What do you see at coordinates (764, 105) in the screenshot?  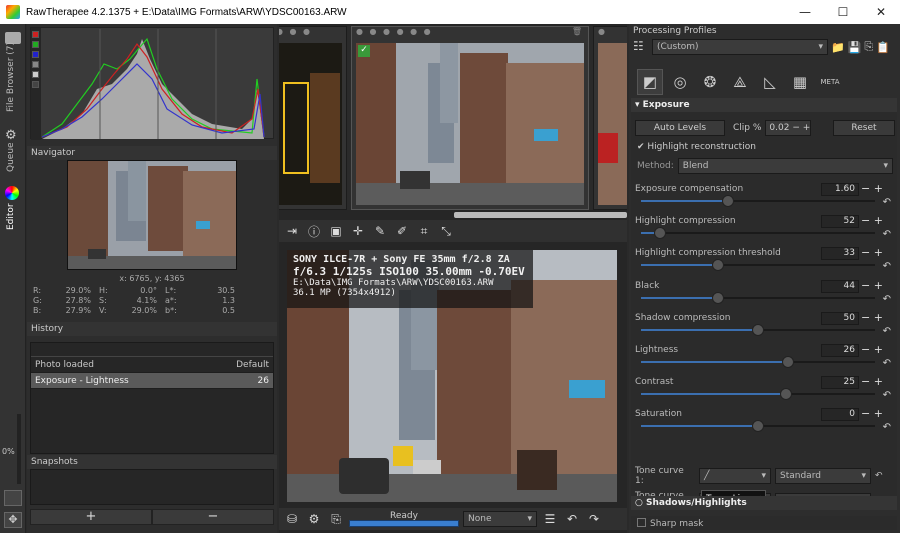 I see `exposure-header: ▾ Exposure` at bounding box center [764, 105].